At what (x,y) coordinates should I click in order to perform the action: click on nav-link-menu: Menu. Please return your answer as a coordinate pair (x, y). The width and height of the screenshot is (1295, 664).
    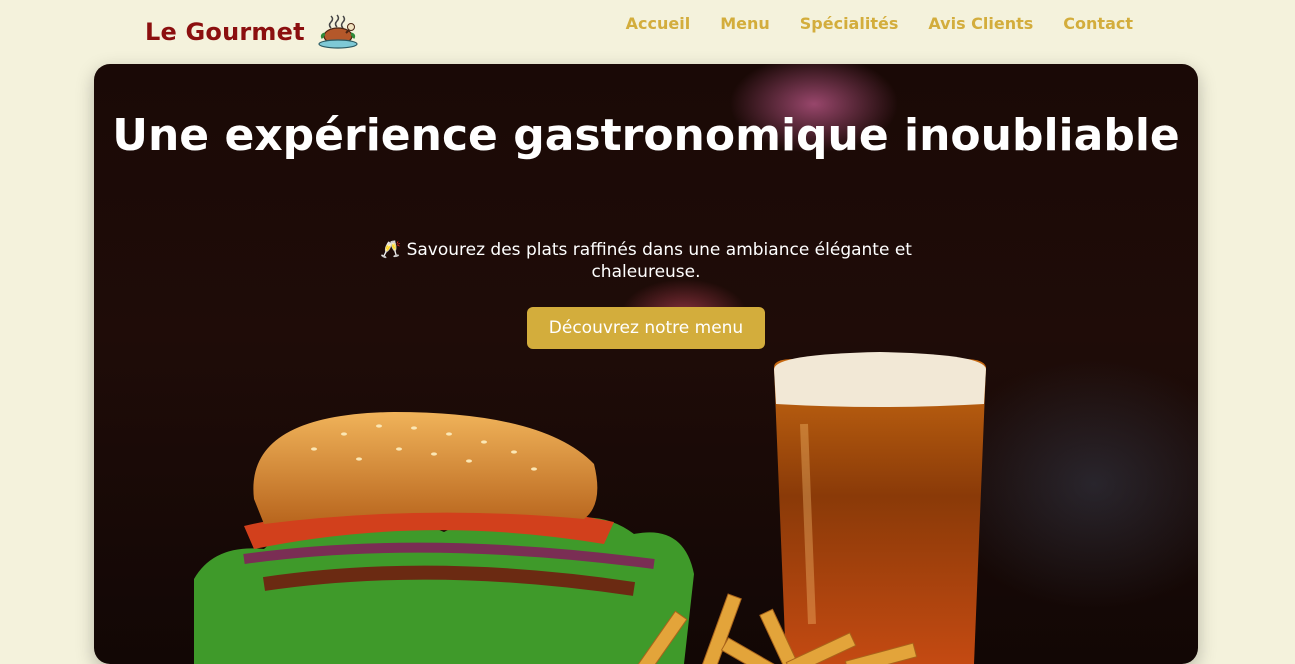
    Looking at the image, I should click on (745, 23).